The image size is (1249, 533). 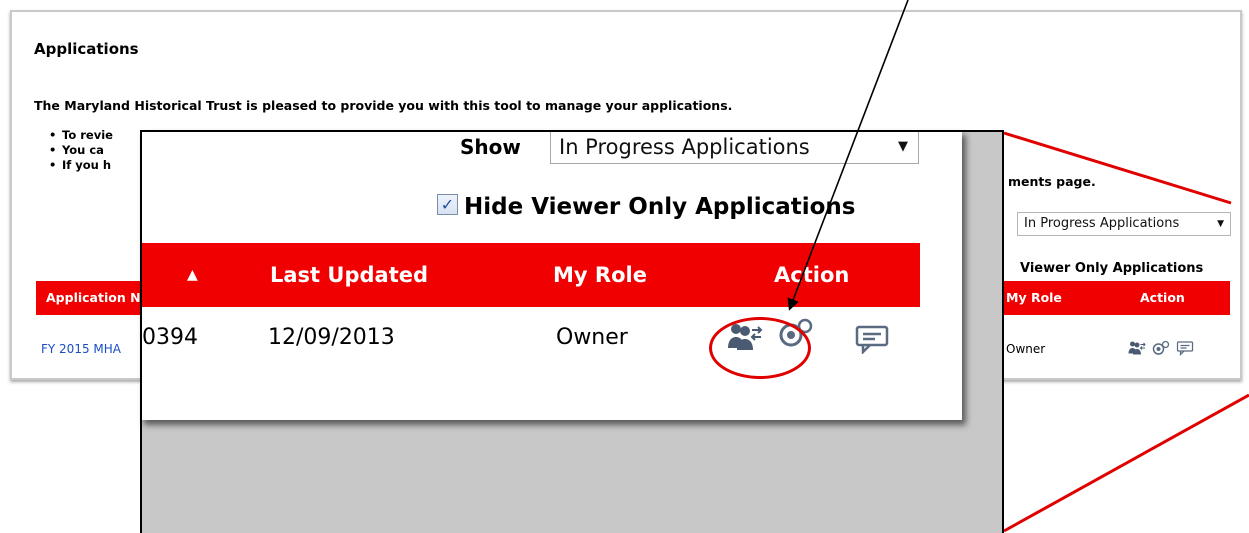 I want to click on pointer-arrow, so click(x=848, y=155).